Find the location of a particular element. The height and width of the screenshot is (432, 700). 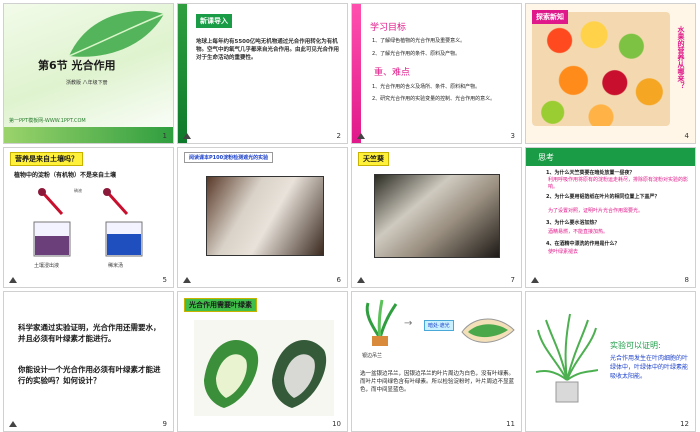

question-1: 1、为什么天竺葵要在暗处放置一昼夜？ is located at coordinates (590, 173).